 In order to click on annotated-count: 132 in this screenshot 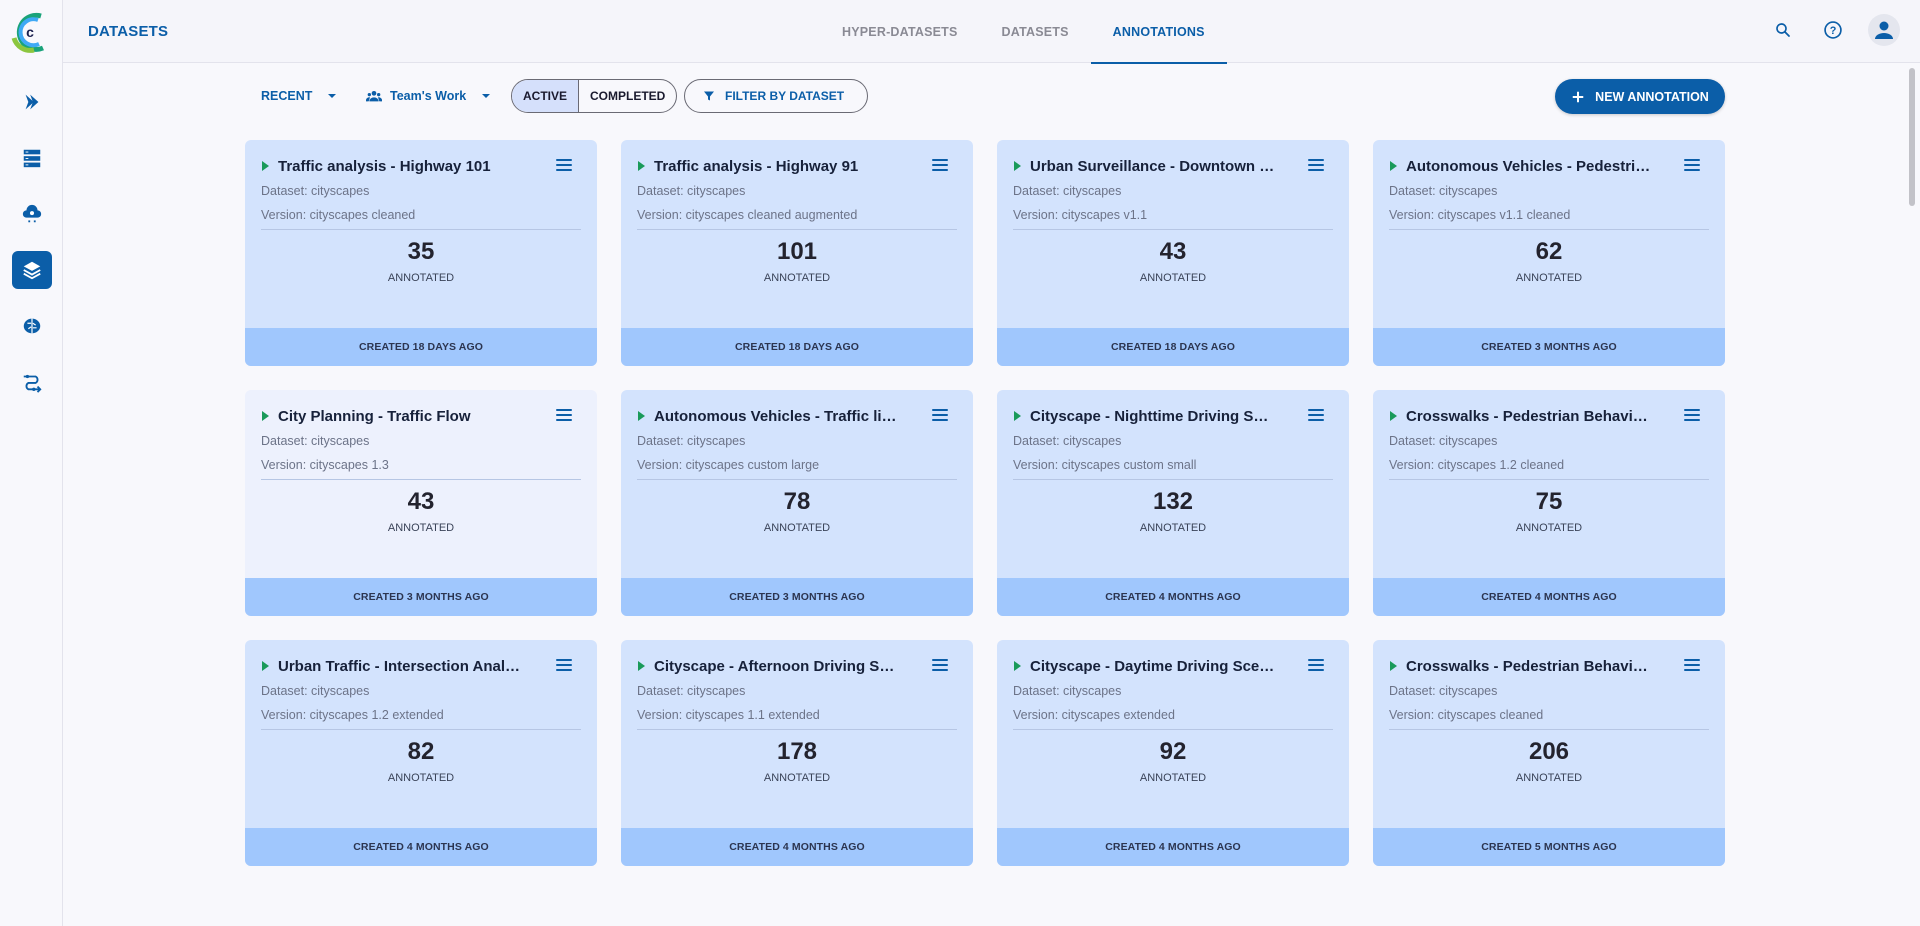, I will do `click(1173, 501)`.